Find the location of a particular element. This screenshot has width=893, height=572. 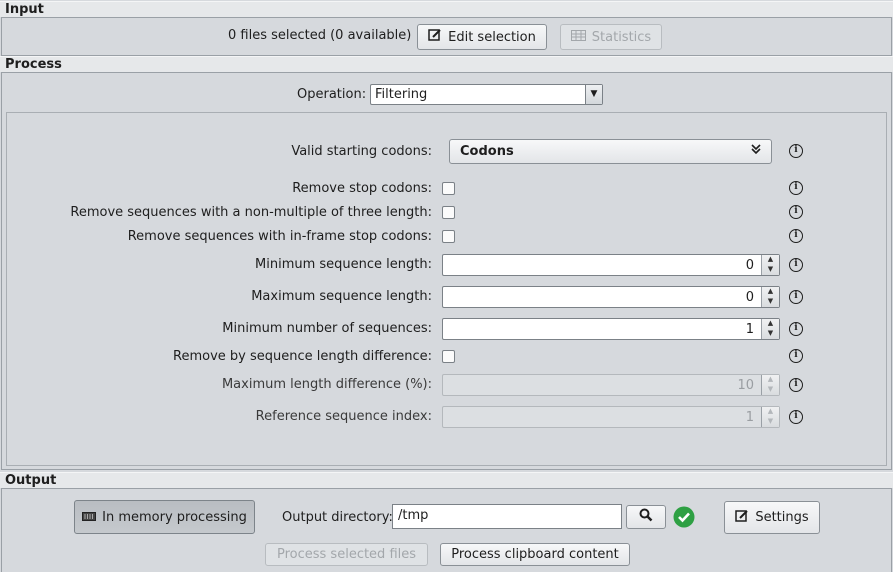

ref-index-spinner: 1 ▲ ▼ is located at coordinates (611, 417).